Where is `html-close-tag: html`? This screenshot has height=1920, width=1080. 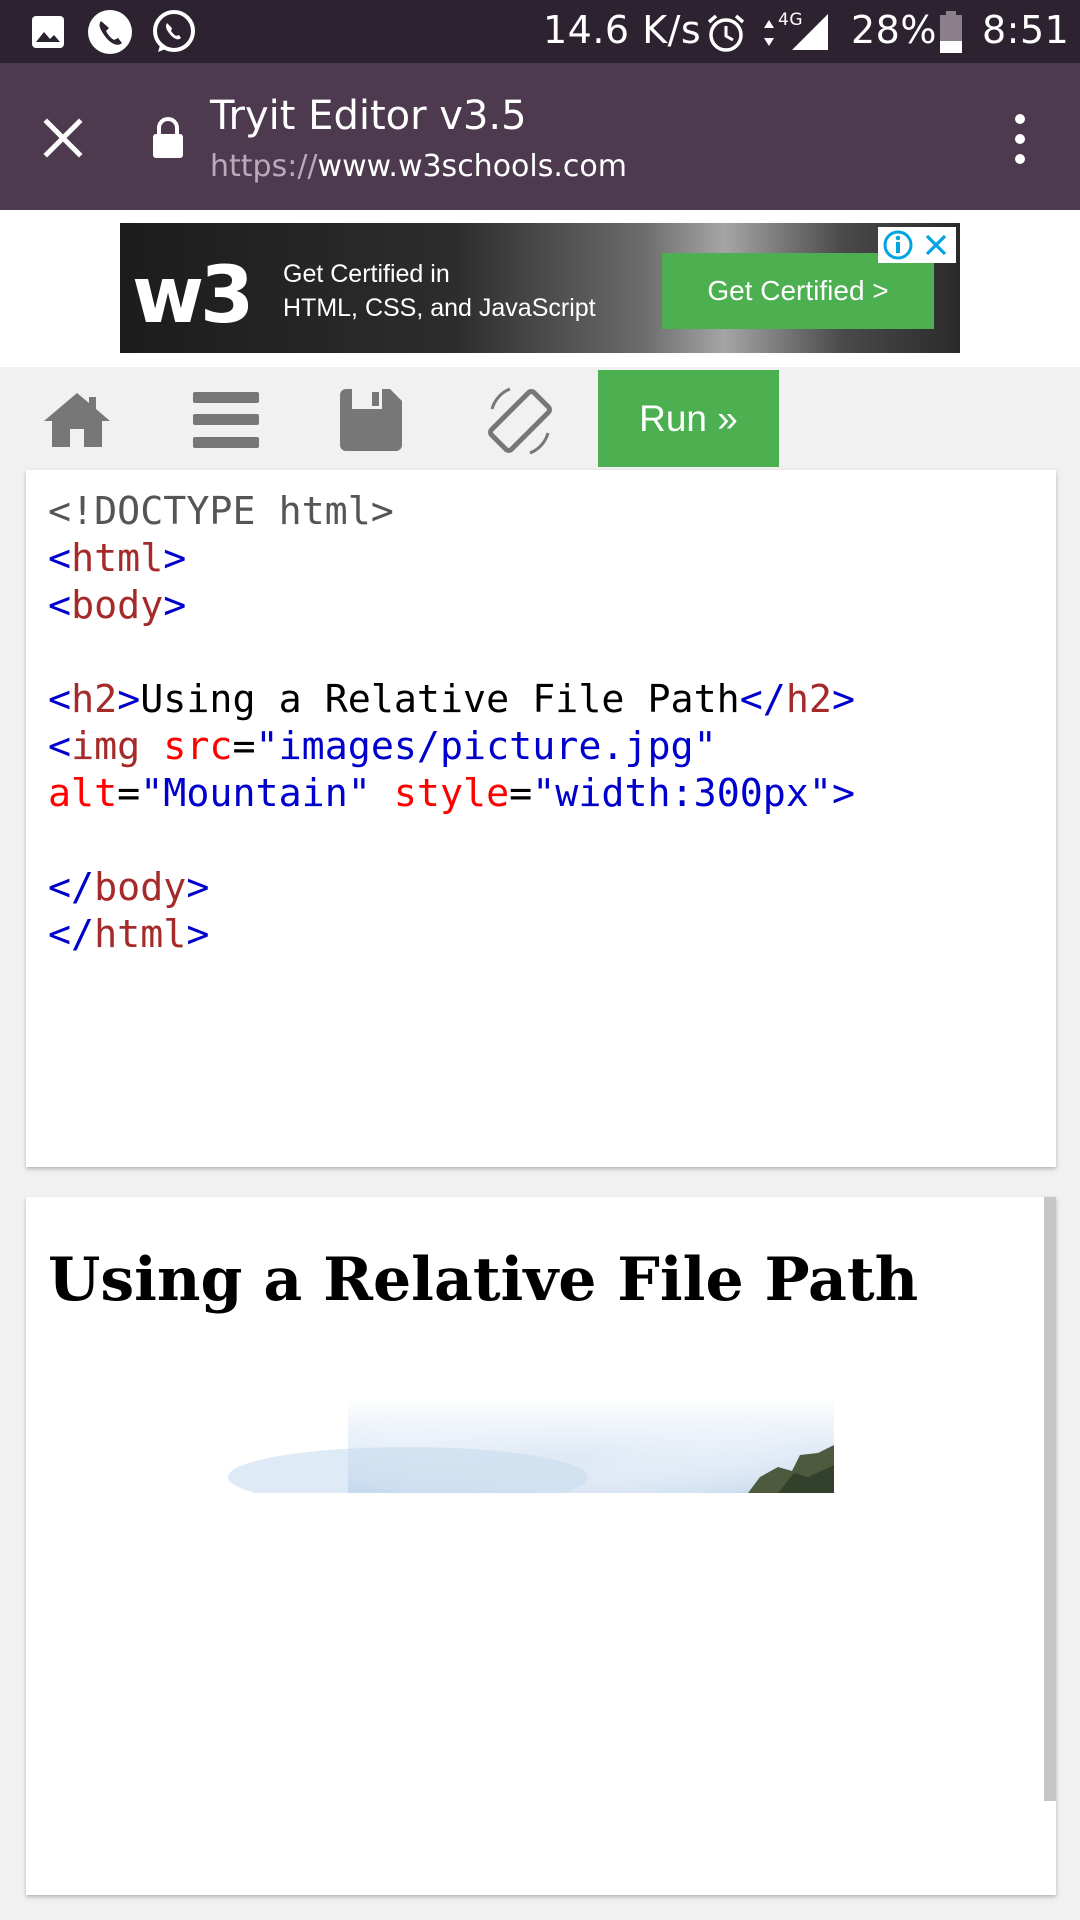
html-close-tag: html is located at coordinates (140, 934).